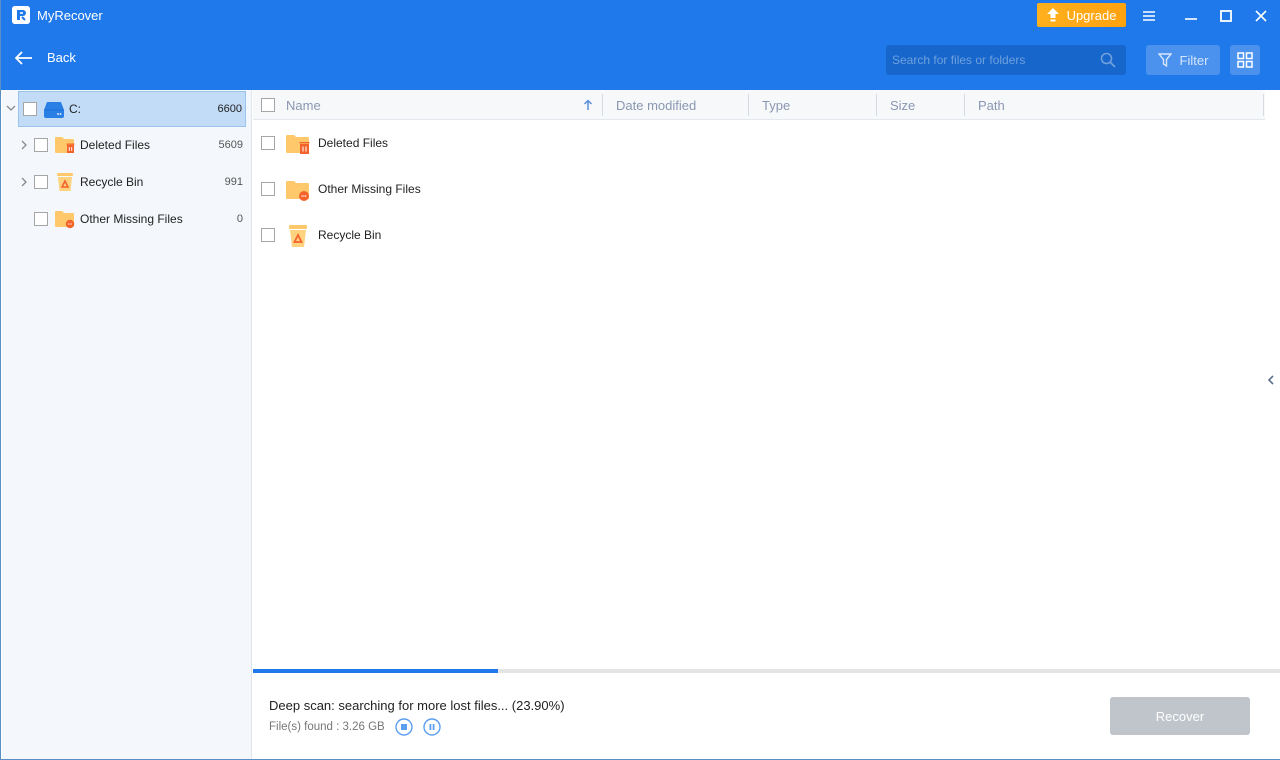 Image resolution: width=1280 pixels, height=760 pixels. Describe the element at coordinates (1191, 19) in the screenshot. I see `minimize-icon` at that location.